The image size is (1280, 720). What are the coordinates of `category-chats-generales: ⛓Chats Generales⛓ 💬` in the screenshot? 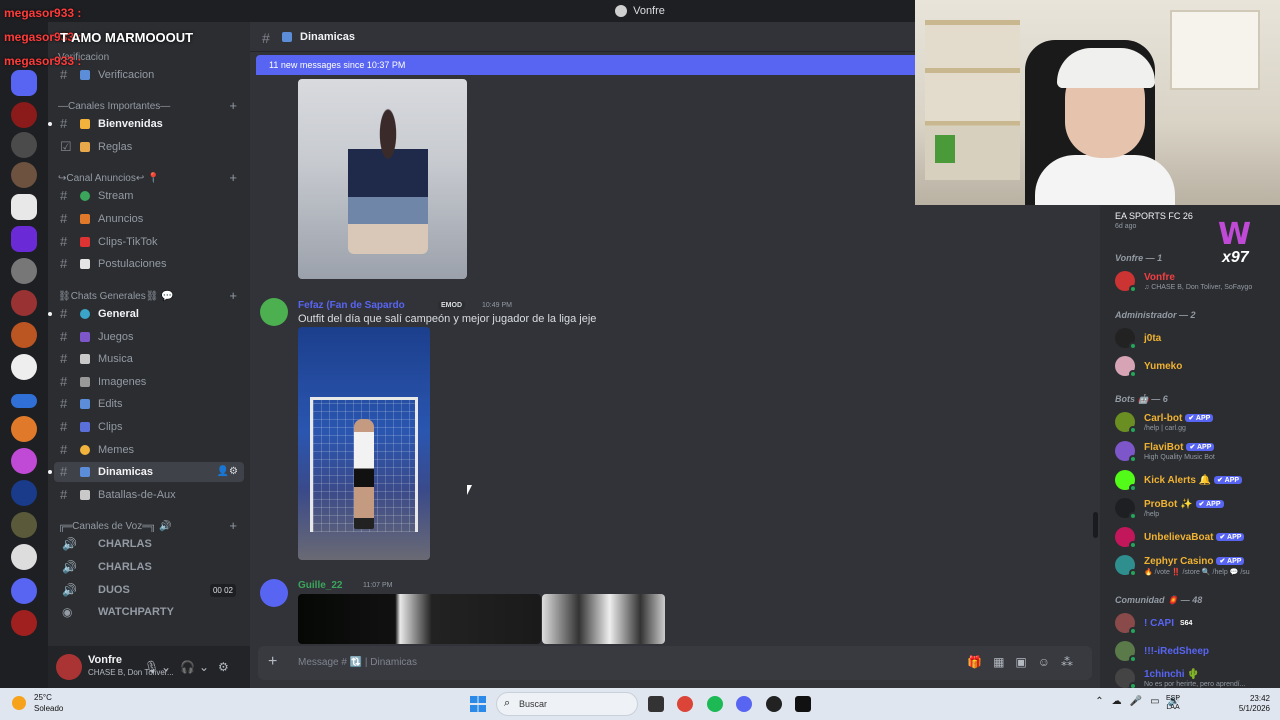 It's located at (116, 296).